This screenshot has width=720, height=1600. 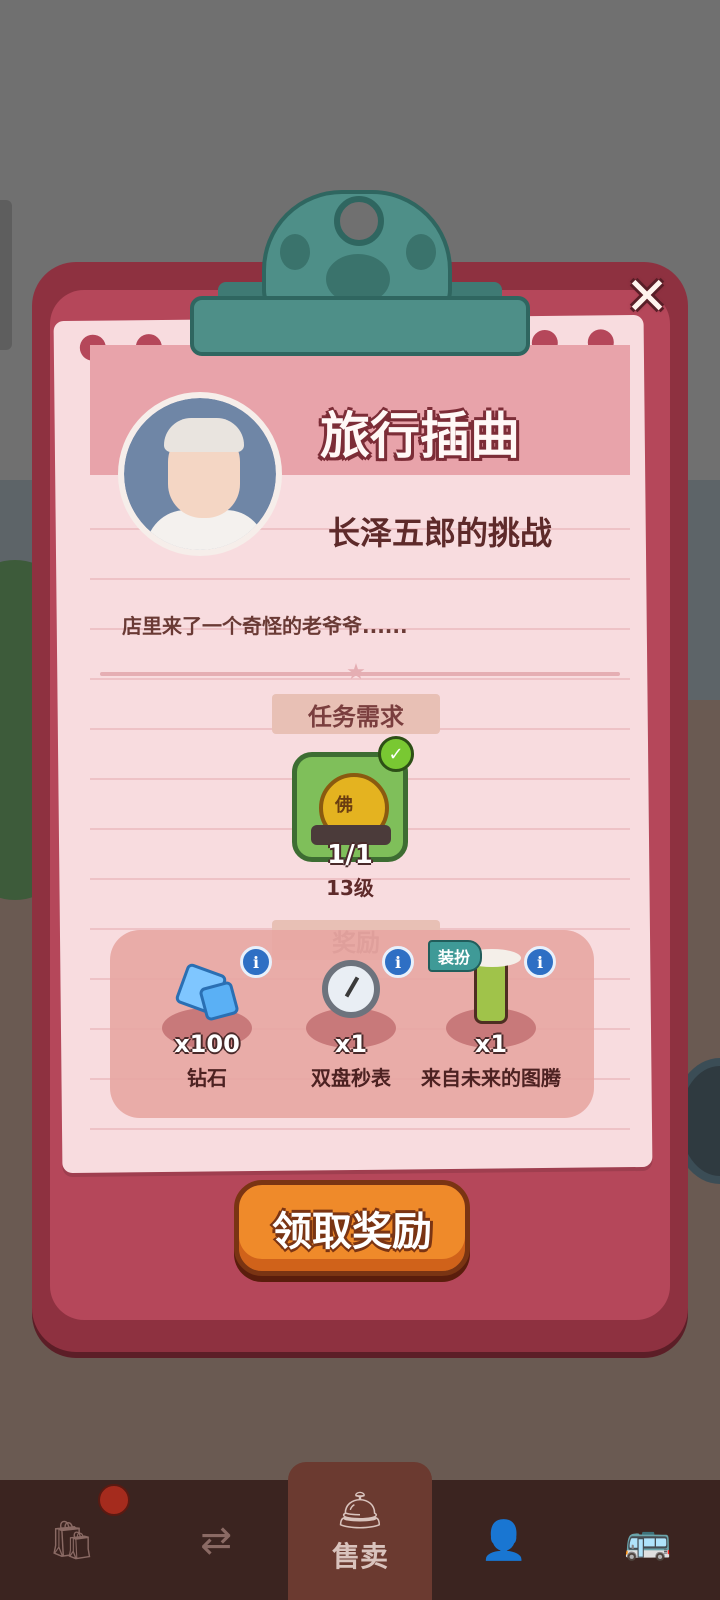 What do you see at coordinates (359, 221) in the screenshot?
I see `clip-ring` at bounding box center [359, 221].